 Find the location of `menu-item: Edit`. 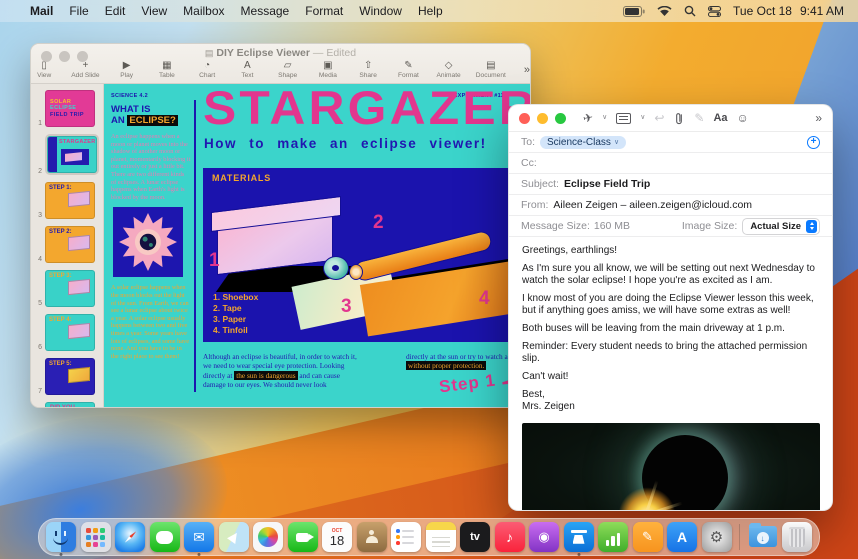

menu-item: Edit is located at coordinates (115, 11).